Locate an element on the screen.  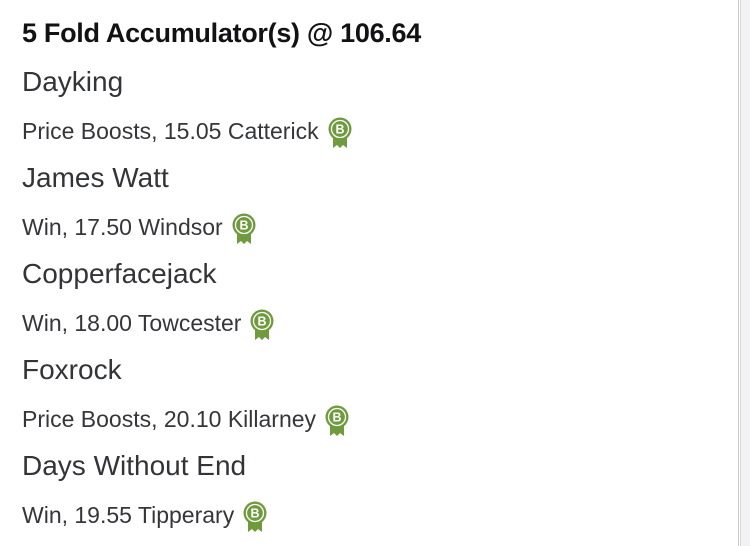
horse-name: James Watt is located at coordinates (95, 177).